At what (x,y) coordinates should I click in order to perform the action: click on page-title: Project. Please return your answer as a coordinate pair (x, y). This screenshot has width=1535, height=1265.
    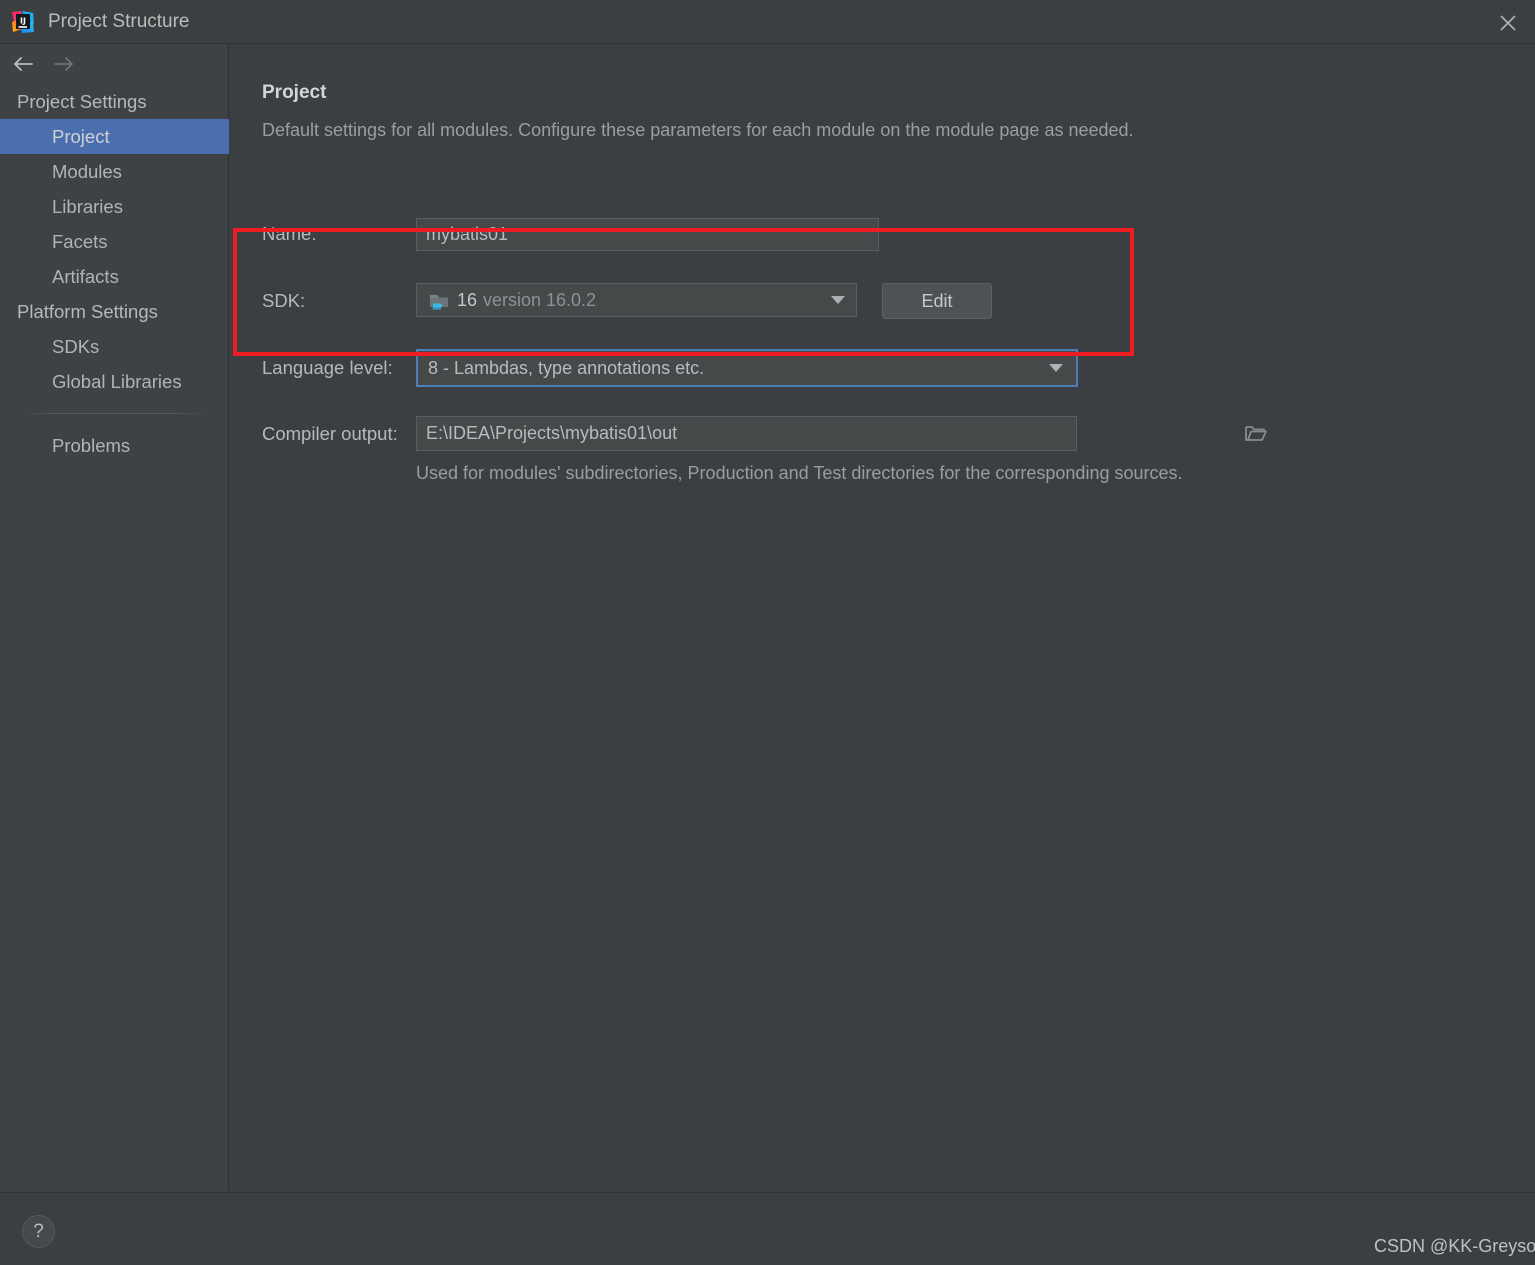
    Looking at the image, I should click on (294, 92).